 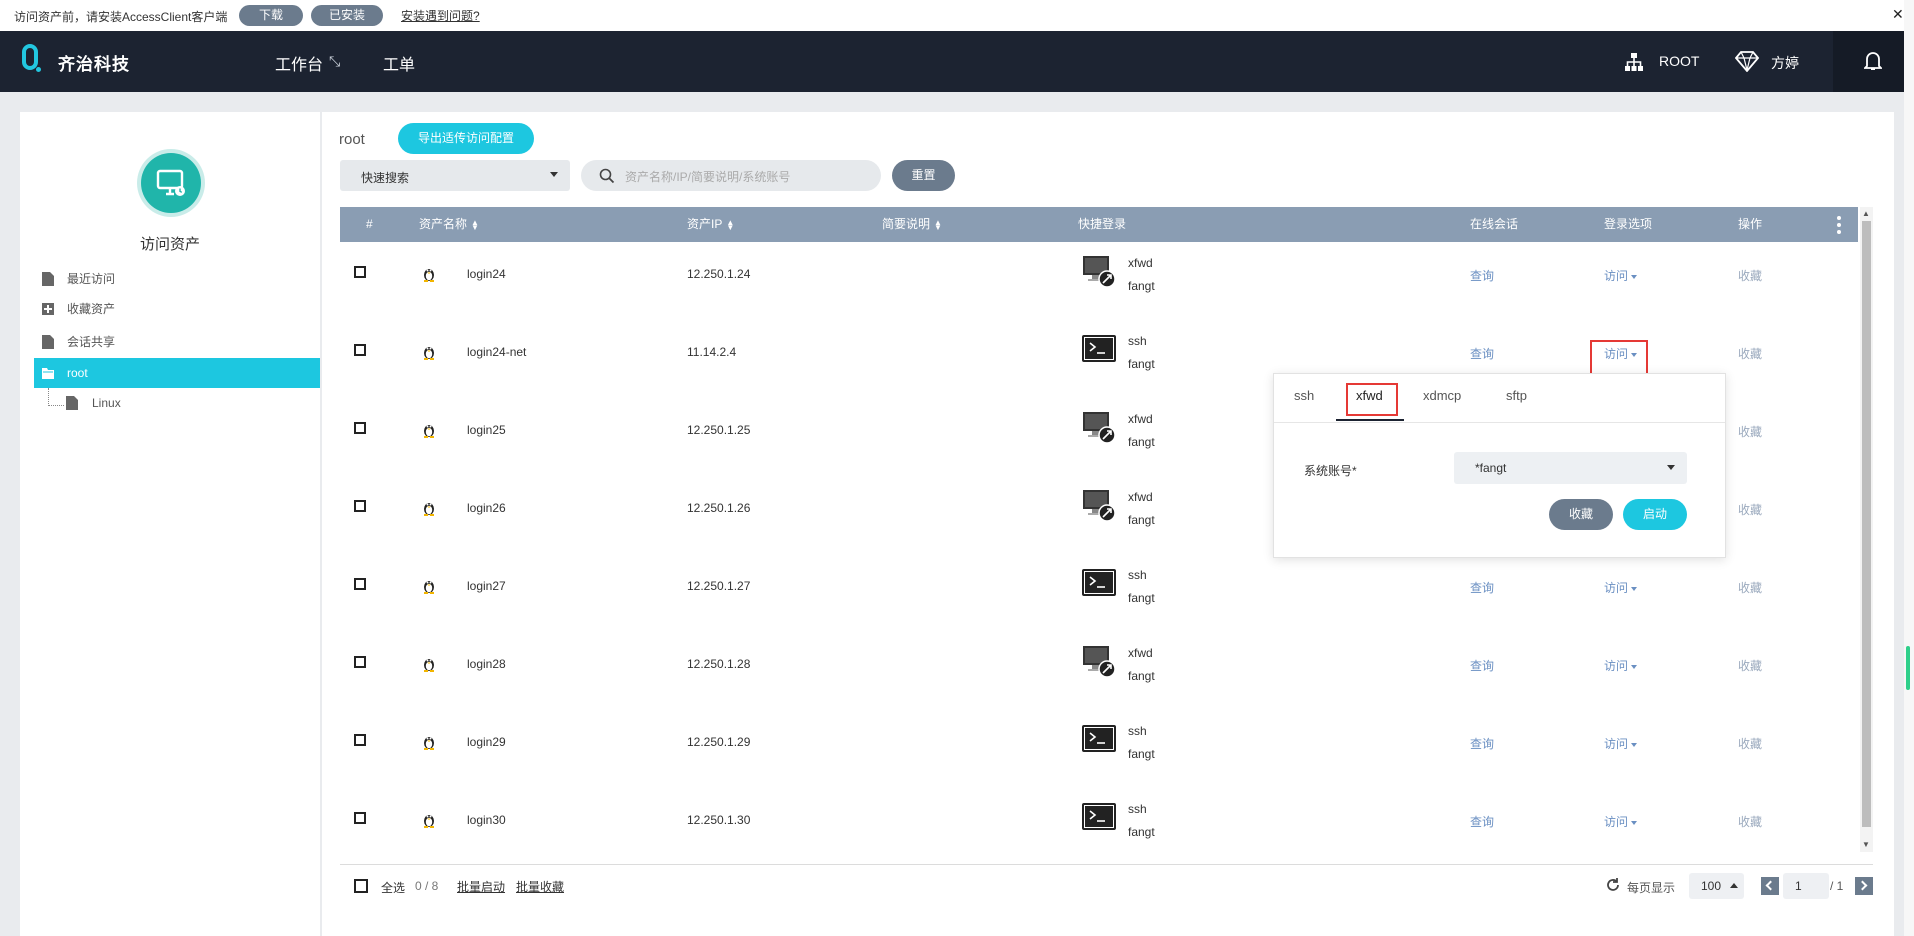 What do you see at coordinates (399, 63) in the screenshot?
I see `nav-ticket: 工单` at bounding box center [399, 63].